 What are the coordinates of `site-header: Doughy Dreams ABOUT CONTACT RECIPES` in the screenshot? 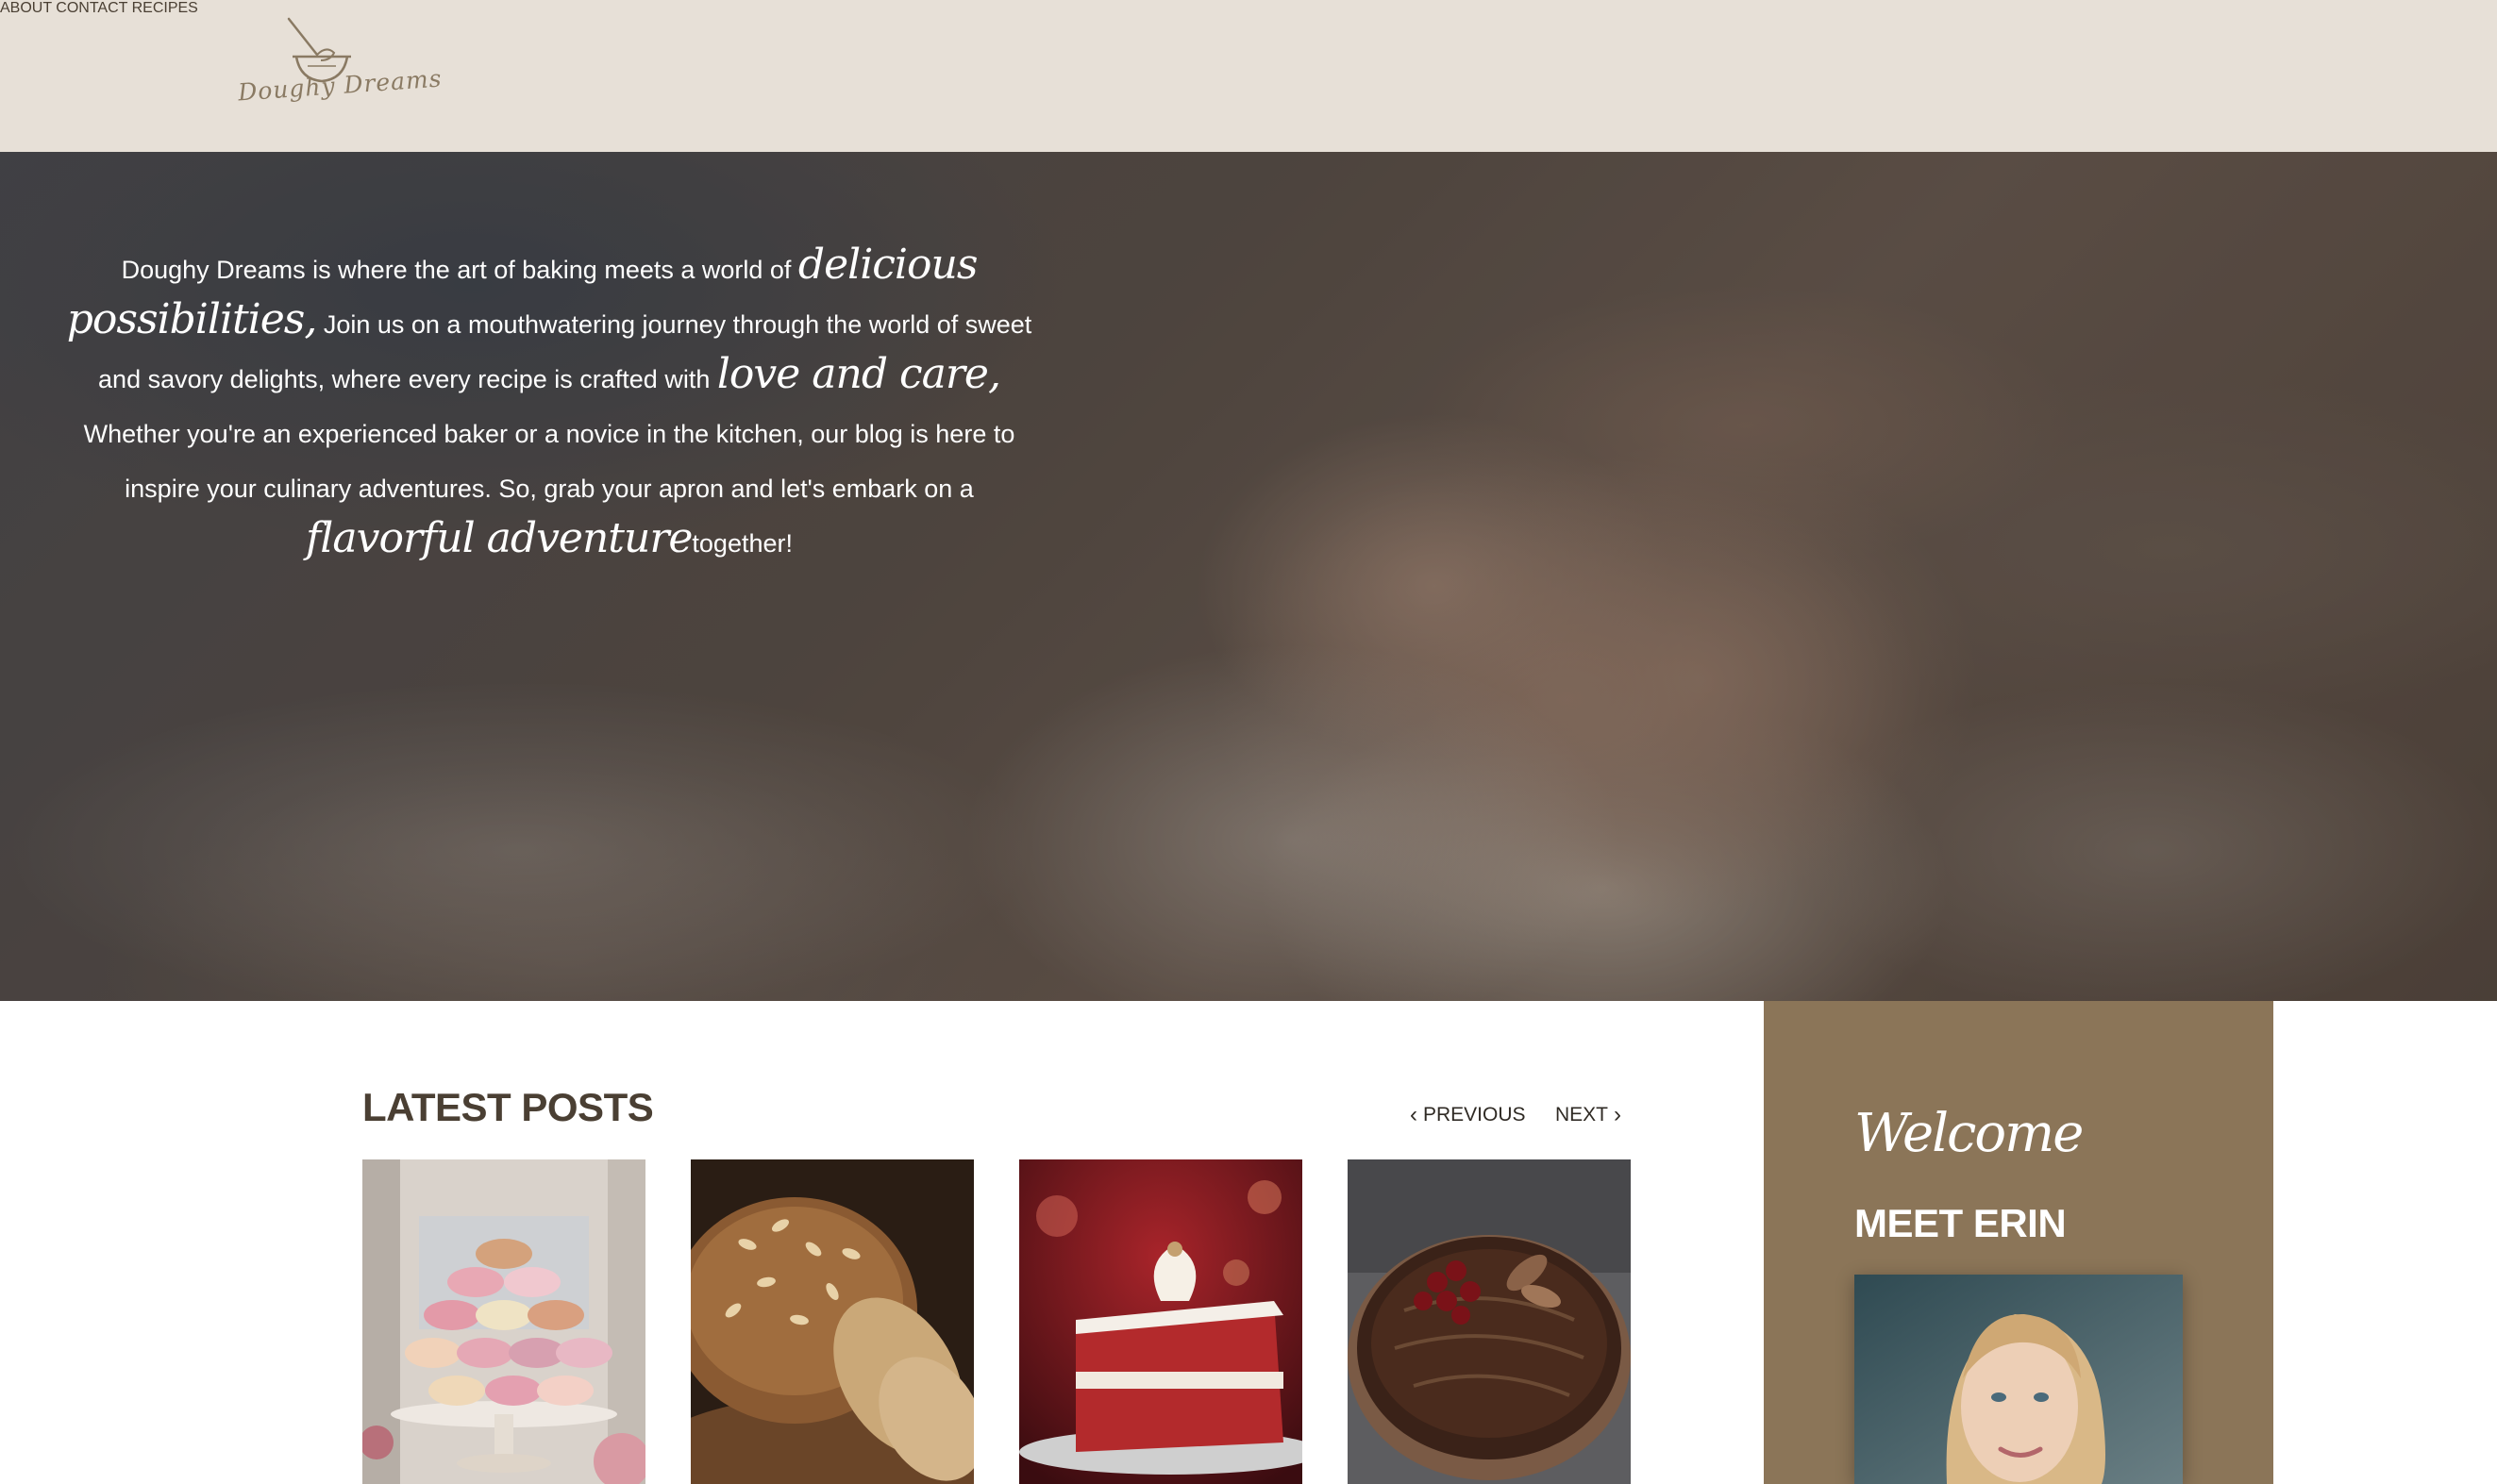 It's located at (1248, 76).